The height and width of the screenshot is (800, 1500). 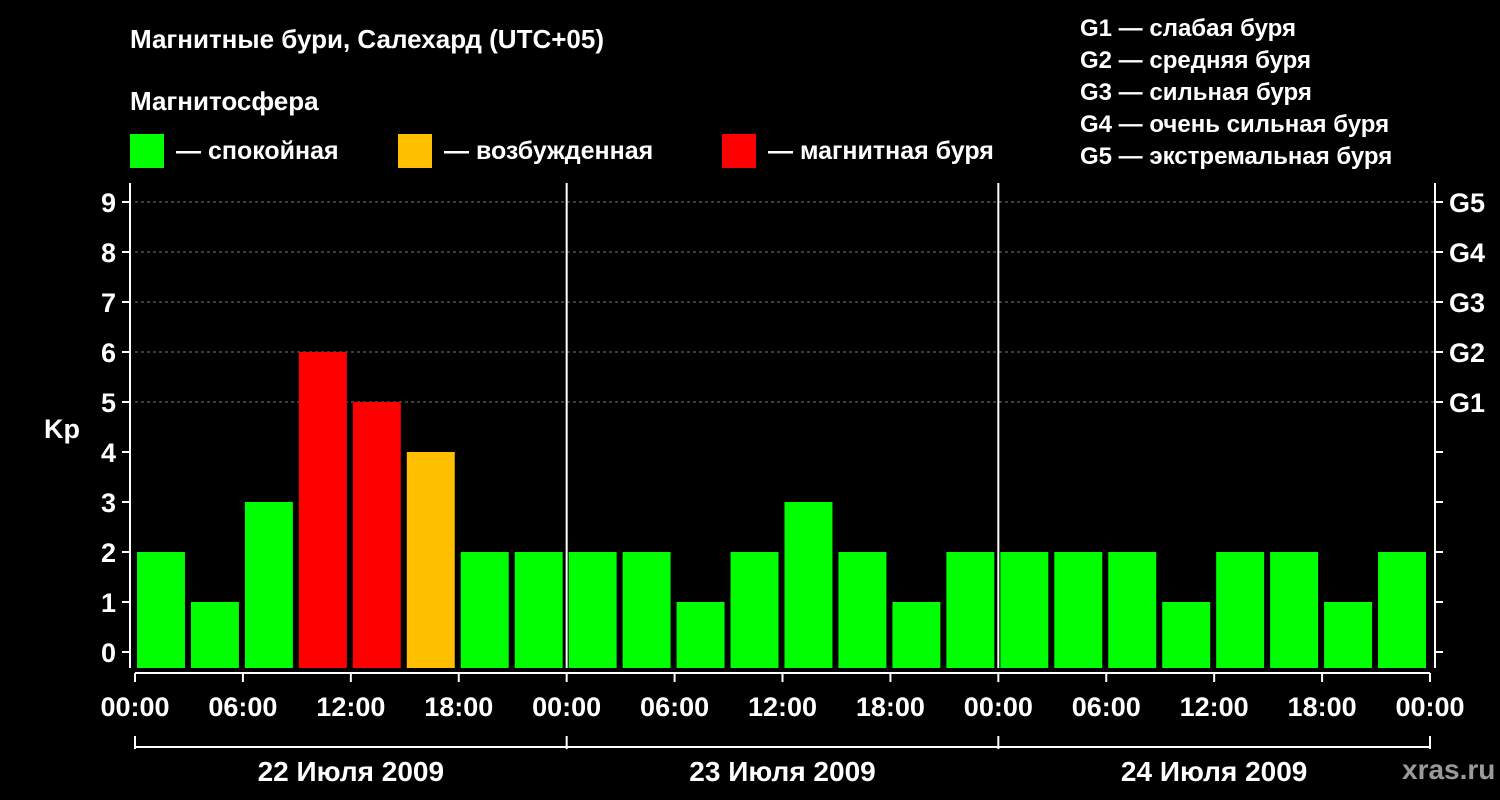 What do you see at coordinates (108, 653) in the screenshot?
I see `y-tick-label: 0` at bounding box center [108, 653].